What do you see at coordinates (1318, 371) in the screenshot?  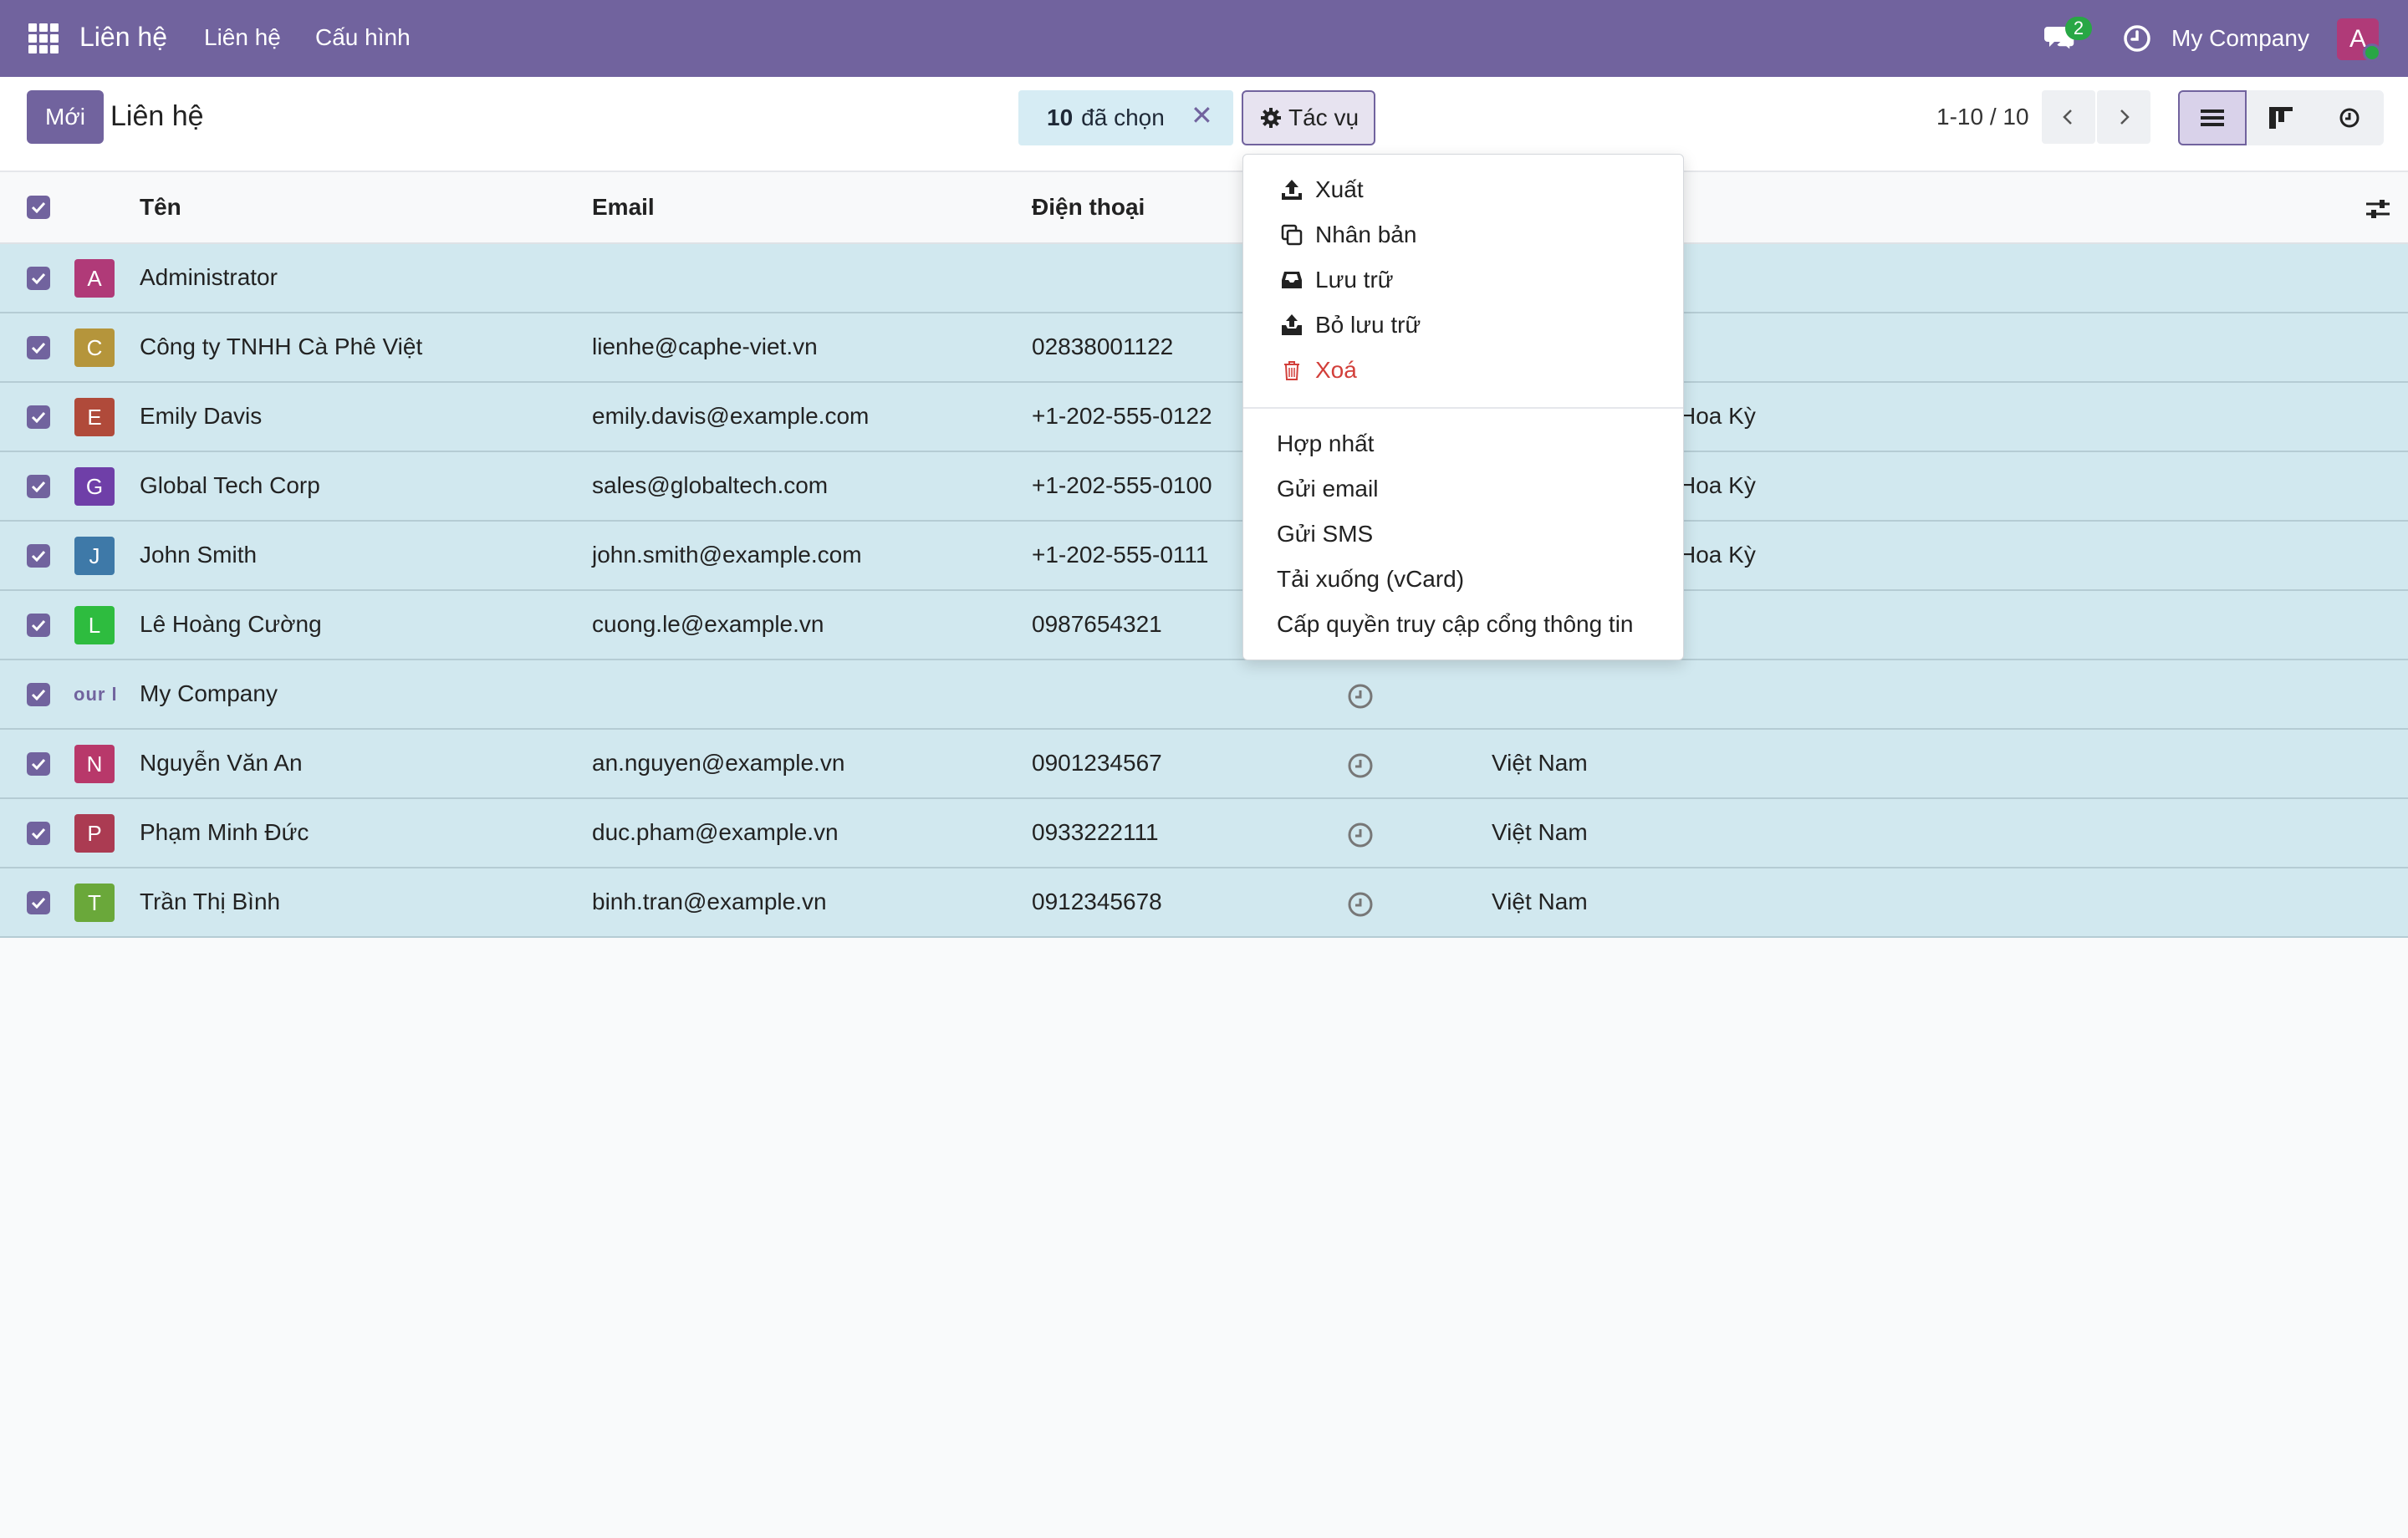 I see `menu-item-delete: Xoá` at bounding box center [1318, 371].